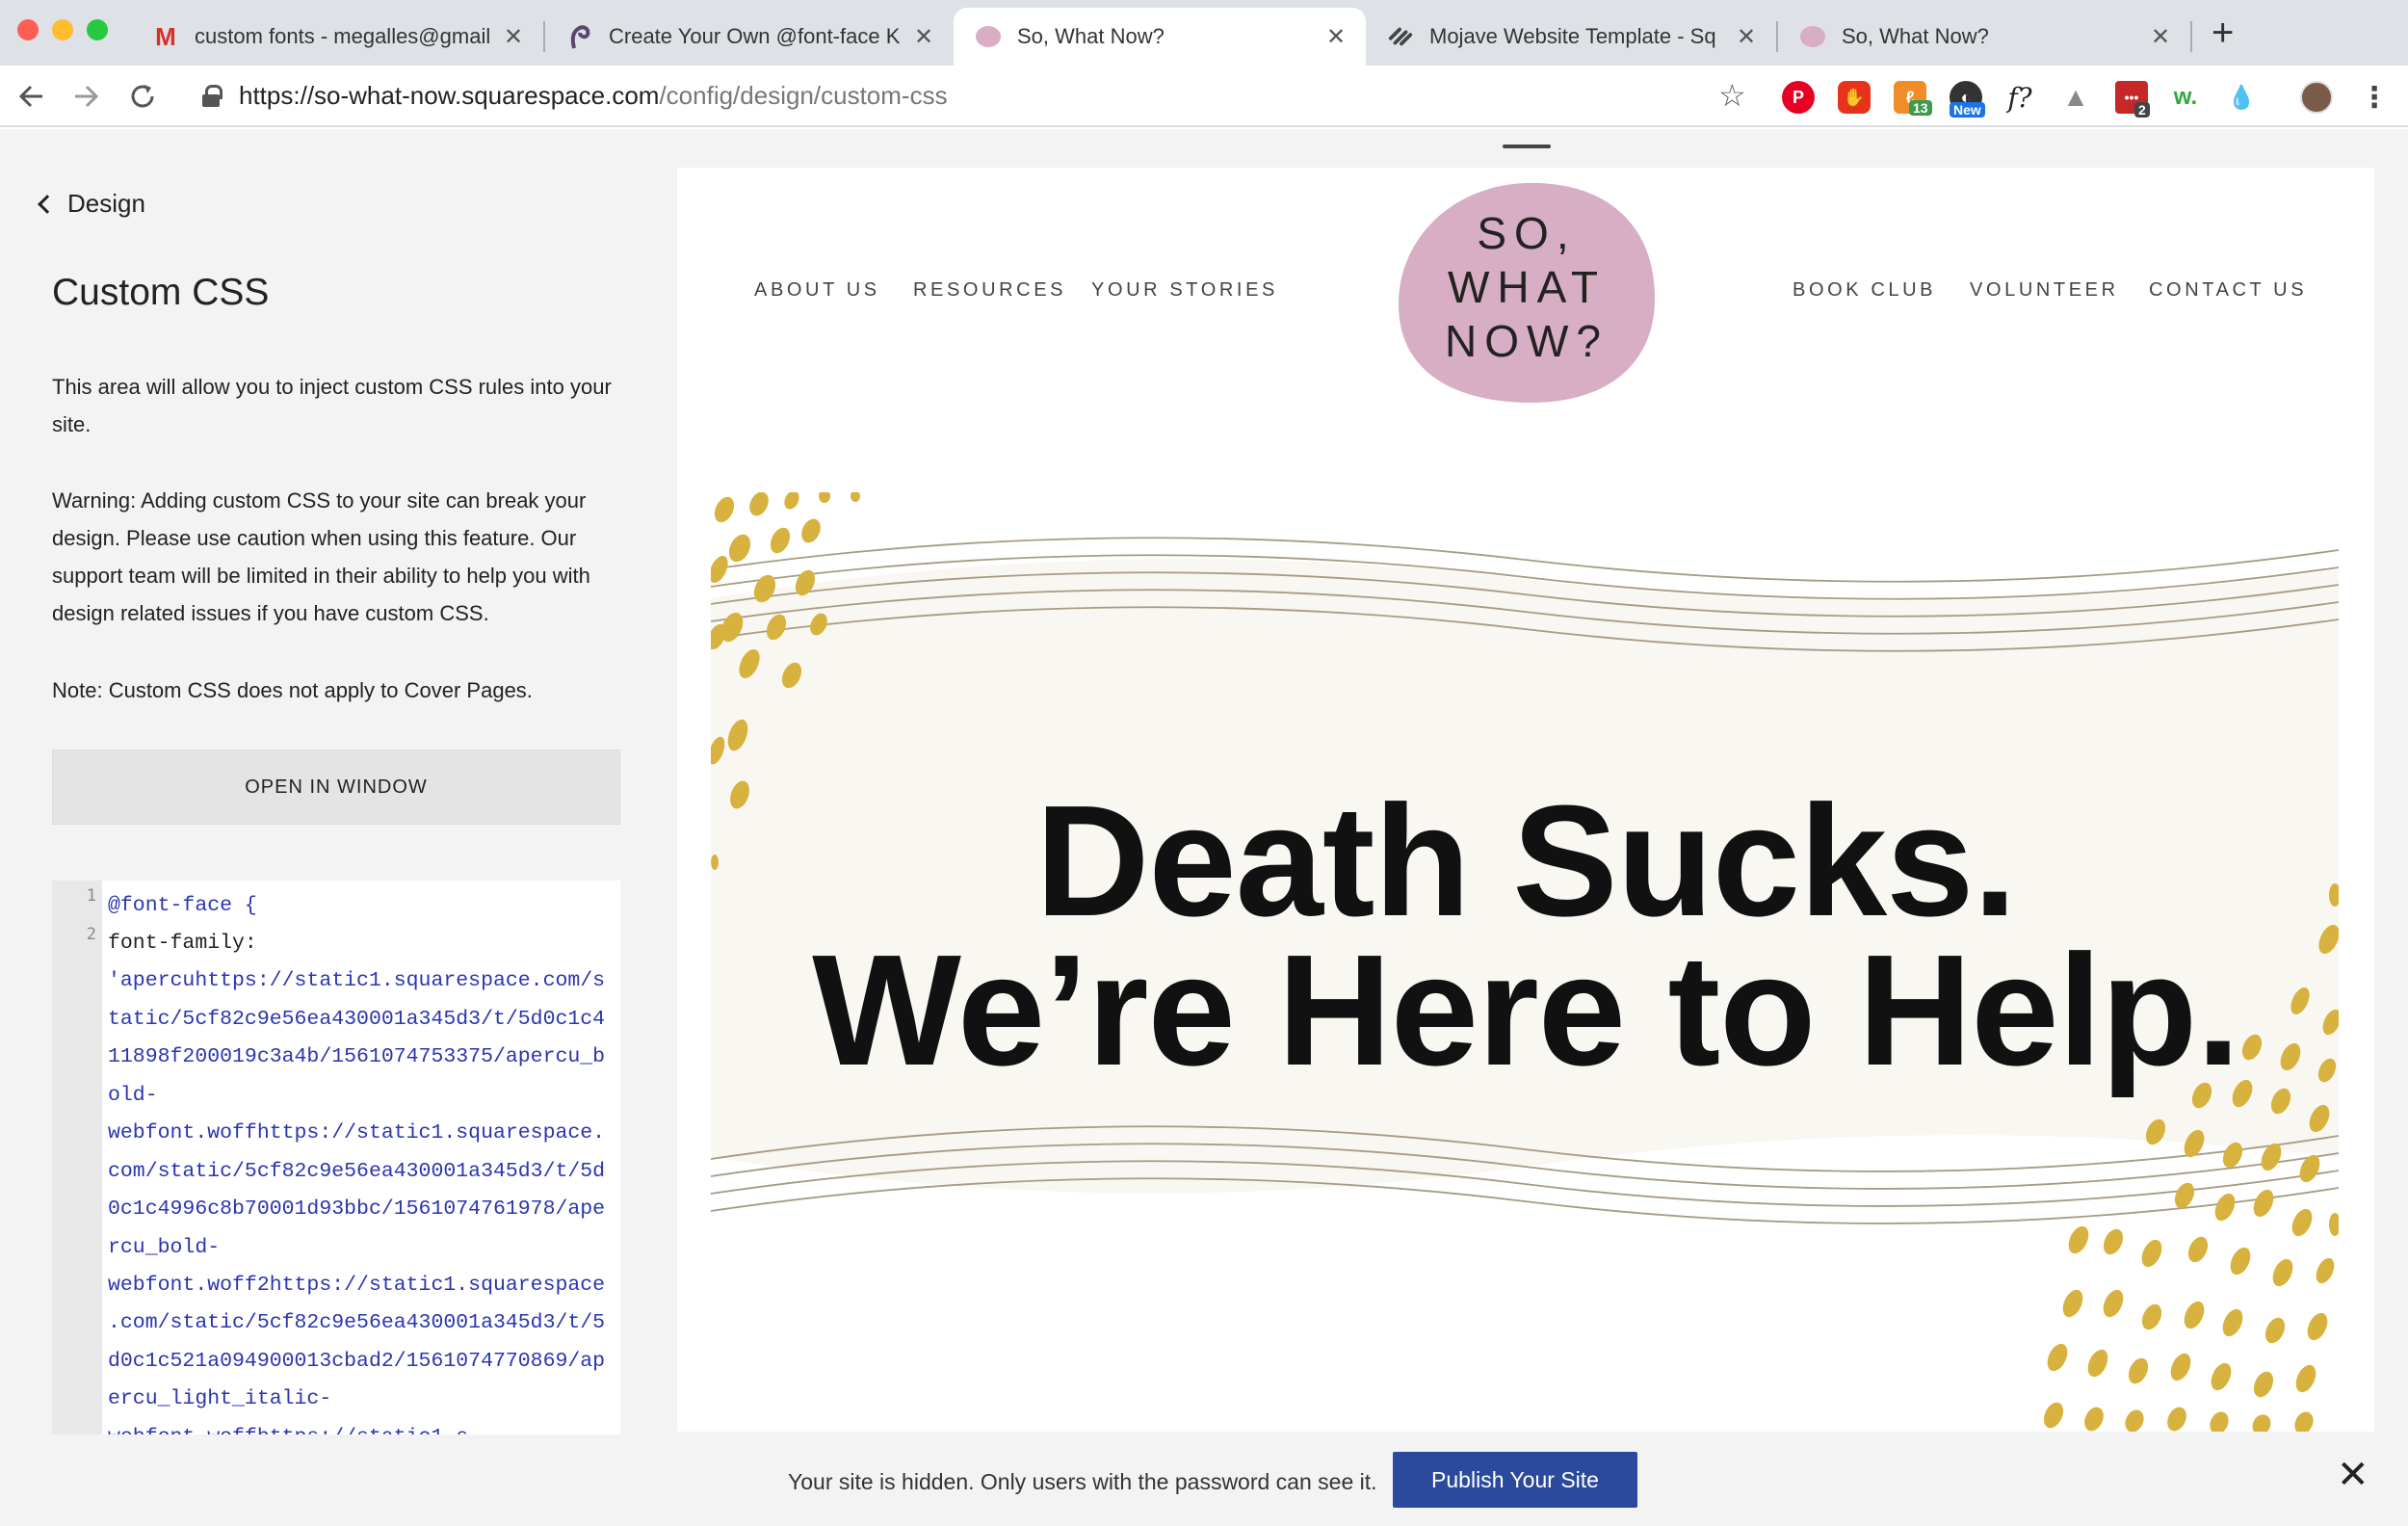 This screenshot has height=1526, width=2408. Describe the element at coordinates (2374, 97) in the screenshot. I see `menu-kebab-icon: ⋮` at that location.